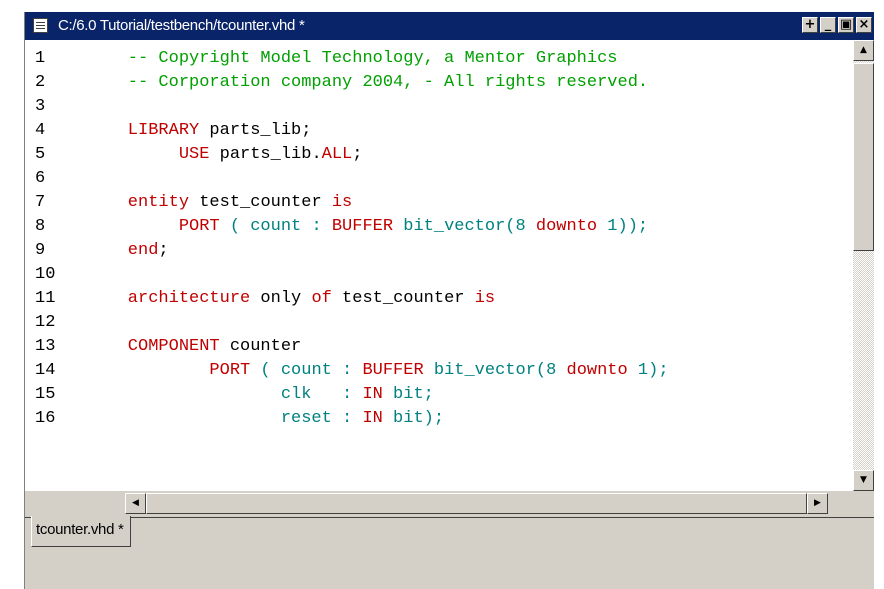 The width and height of the screenshot is (884, 589). Describe the element at coordinates (40, 82) in the screenshot. I see `line-number: 2` at that location.